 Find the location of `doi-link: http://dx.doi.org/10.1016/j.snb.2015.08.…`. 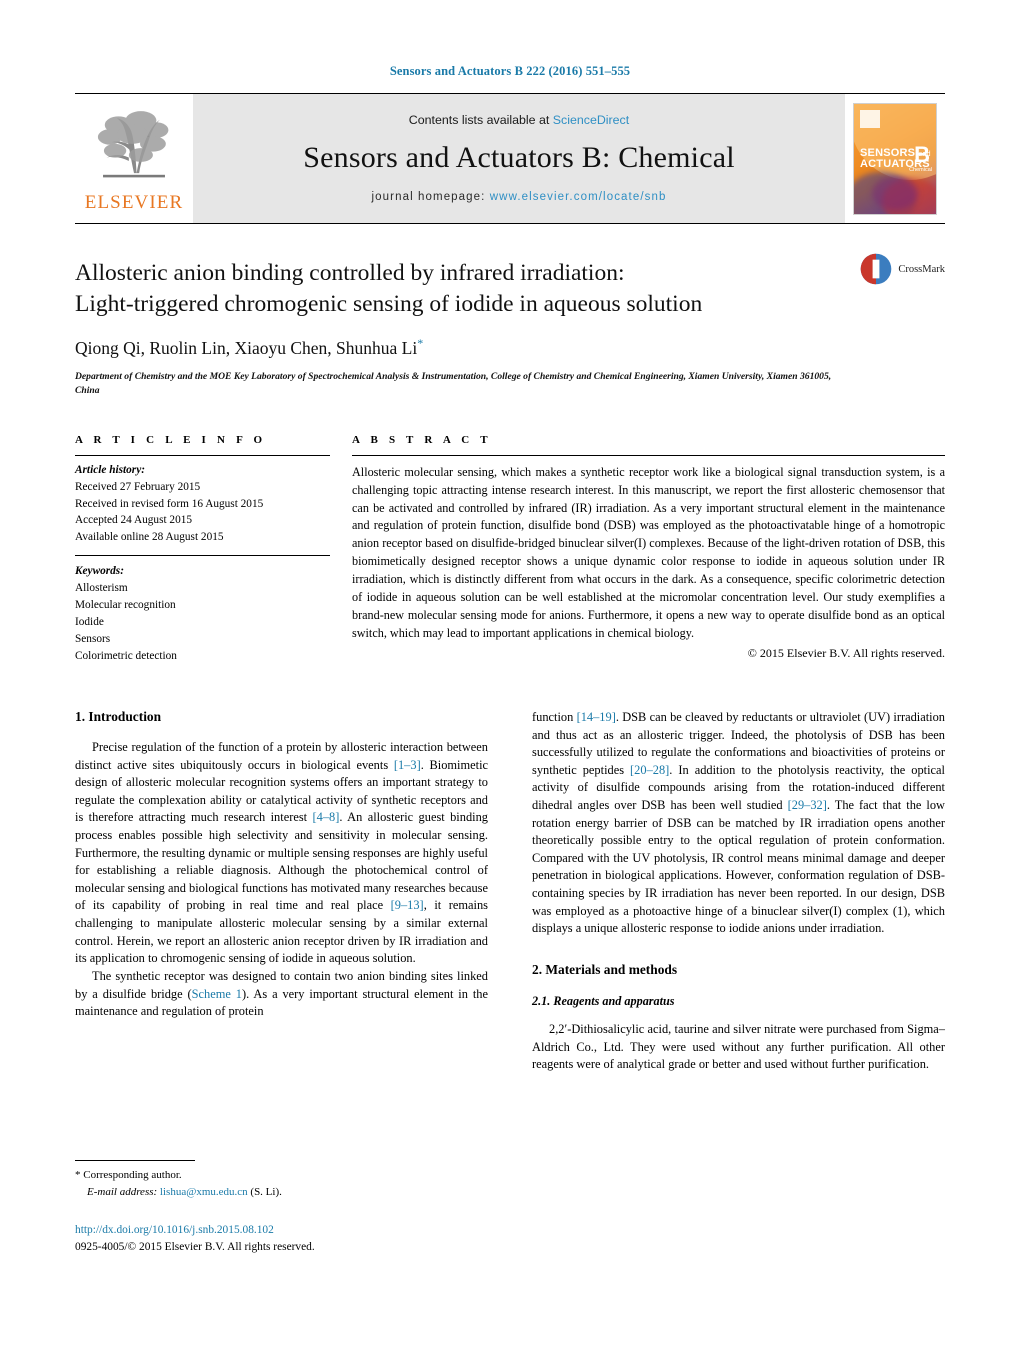

doi-link: http://dx.doi.org/10.1016/j.snb.2015.08.… is located at coordinates (195, 1230).